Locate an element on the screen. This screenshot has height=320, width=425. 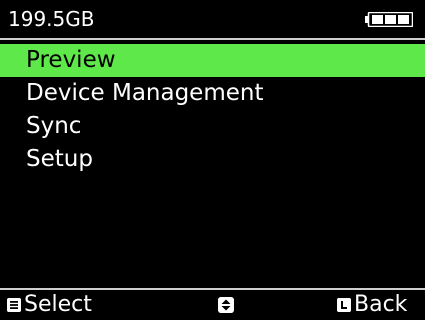
menu-item-device-management: Device Management is located at coordinates (212, 93).